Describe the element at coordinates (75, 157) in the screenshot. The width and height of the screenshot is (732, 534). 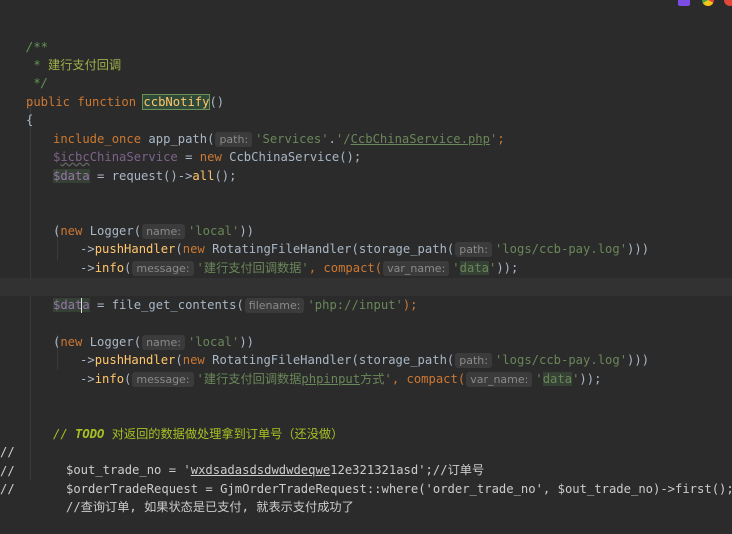
I see `typo-segment: icbc` at that location.